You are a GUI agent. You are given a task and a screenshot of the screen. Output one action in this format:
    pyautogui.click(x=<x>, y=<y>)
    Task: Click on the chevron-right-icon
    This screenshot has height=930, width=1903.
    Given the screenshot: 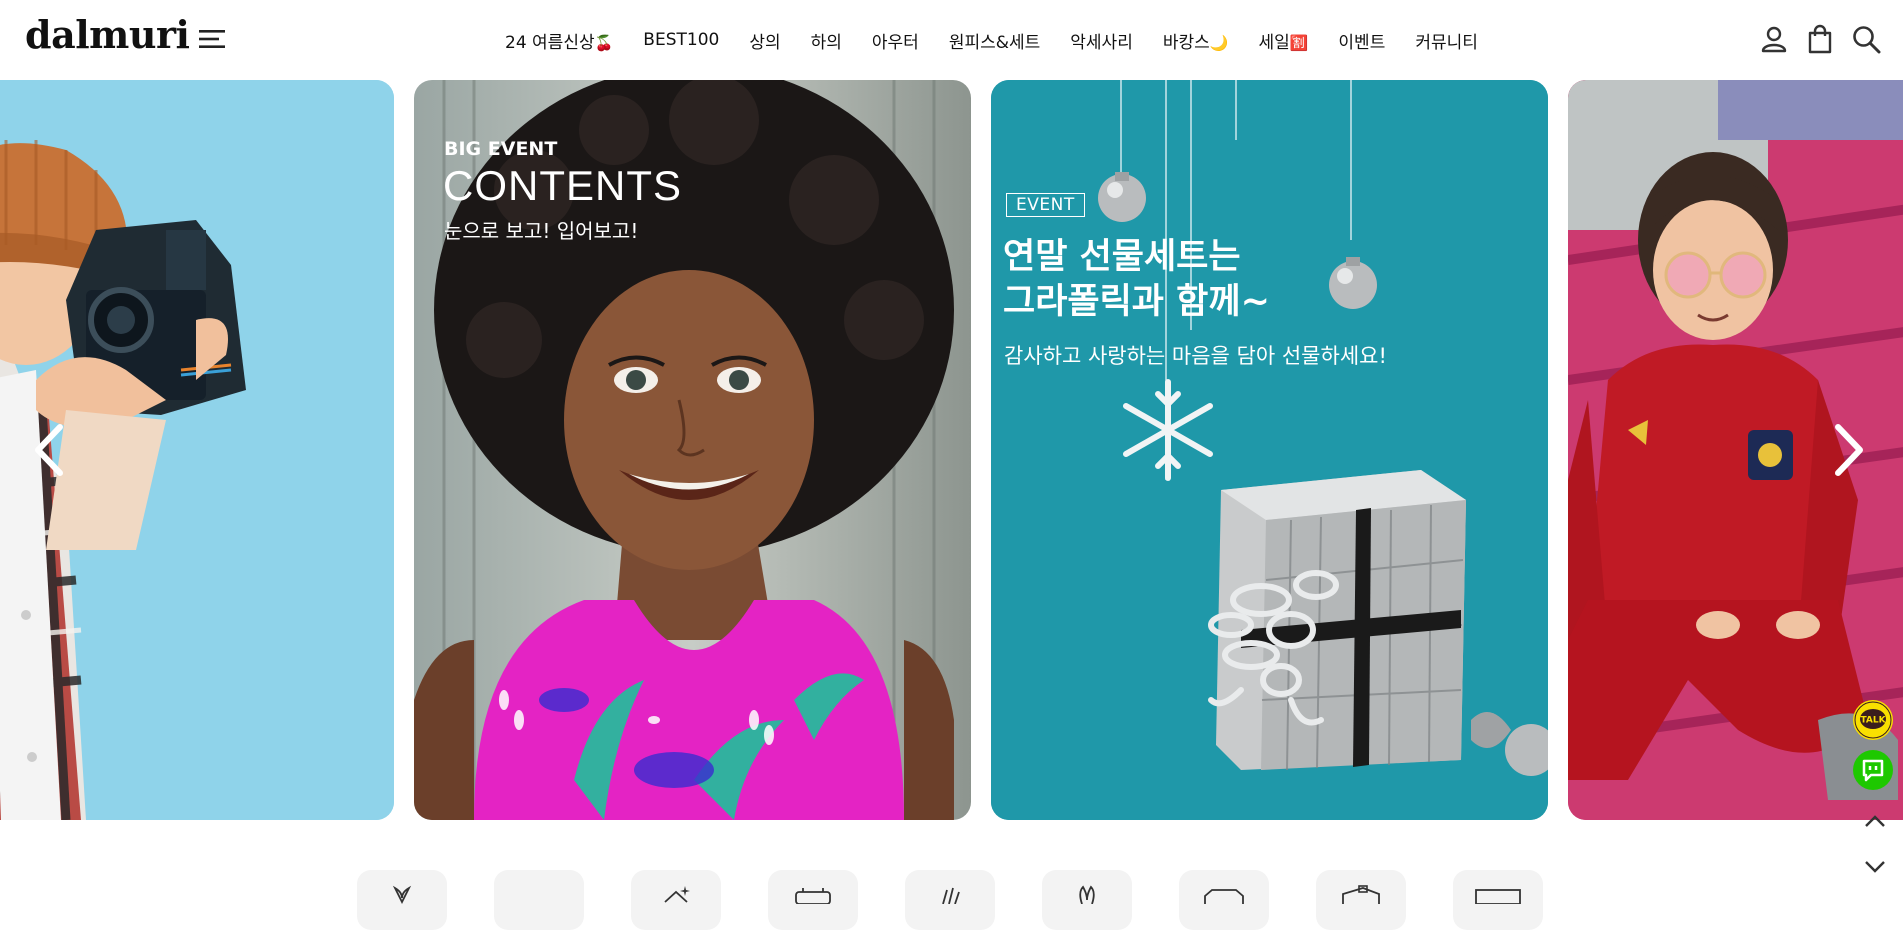 What is the action you would take?
    pyautogui.click(x=1849, y=450)
    